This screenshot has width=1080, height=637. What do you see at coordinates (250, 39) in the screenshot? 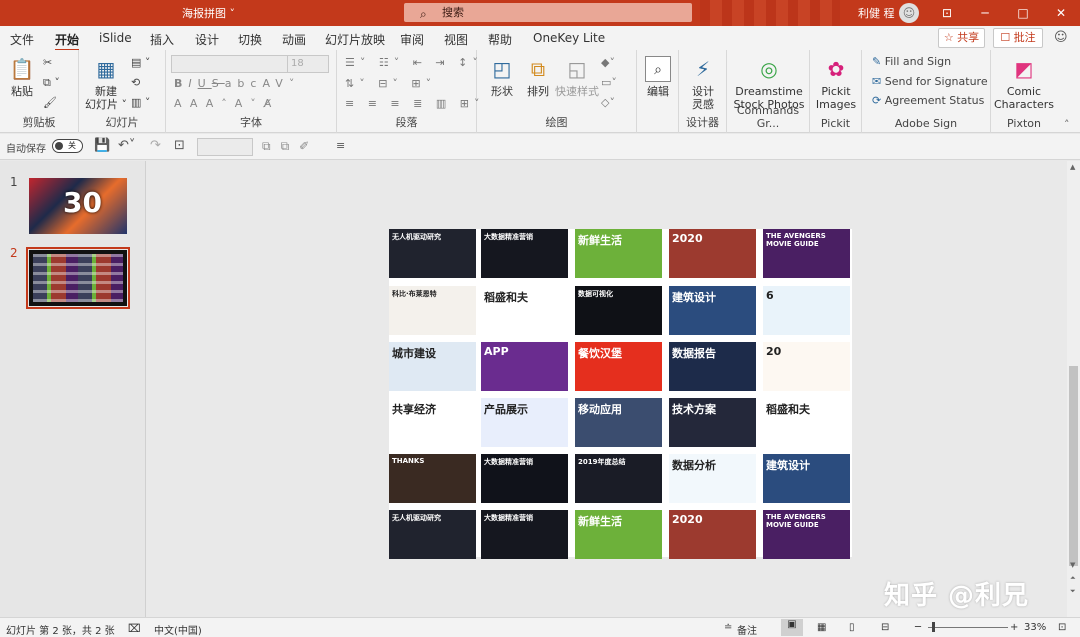
I see `tab-transitions: 切换` at bounding box center [250, 39].